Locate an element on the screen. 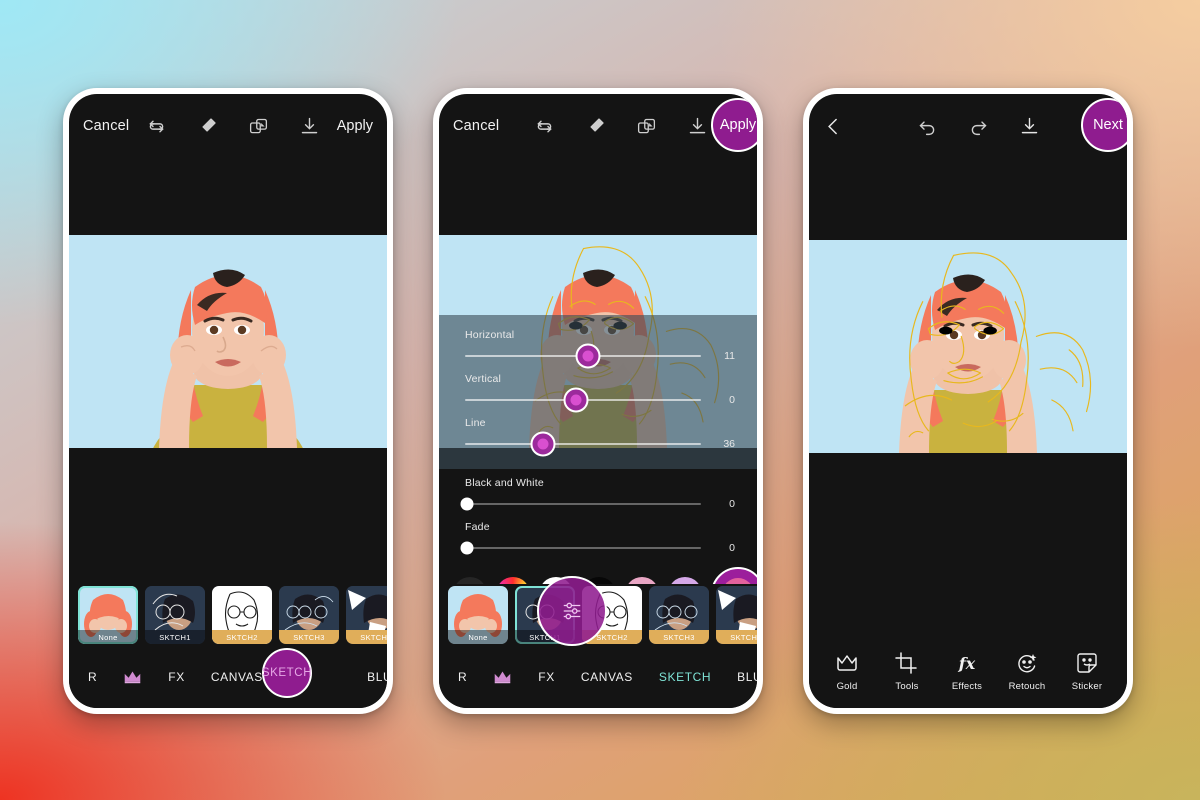 The image size is (1200, 800). nav-item-gold: Gold is located at coordinates (847, 672).